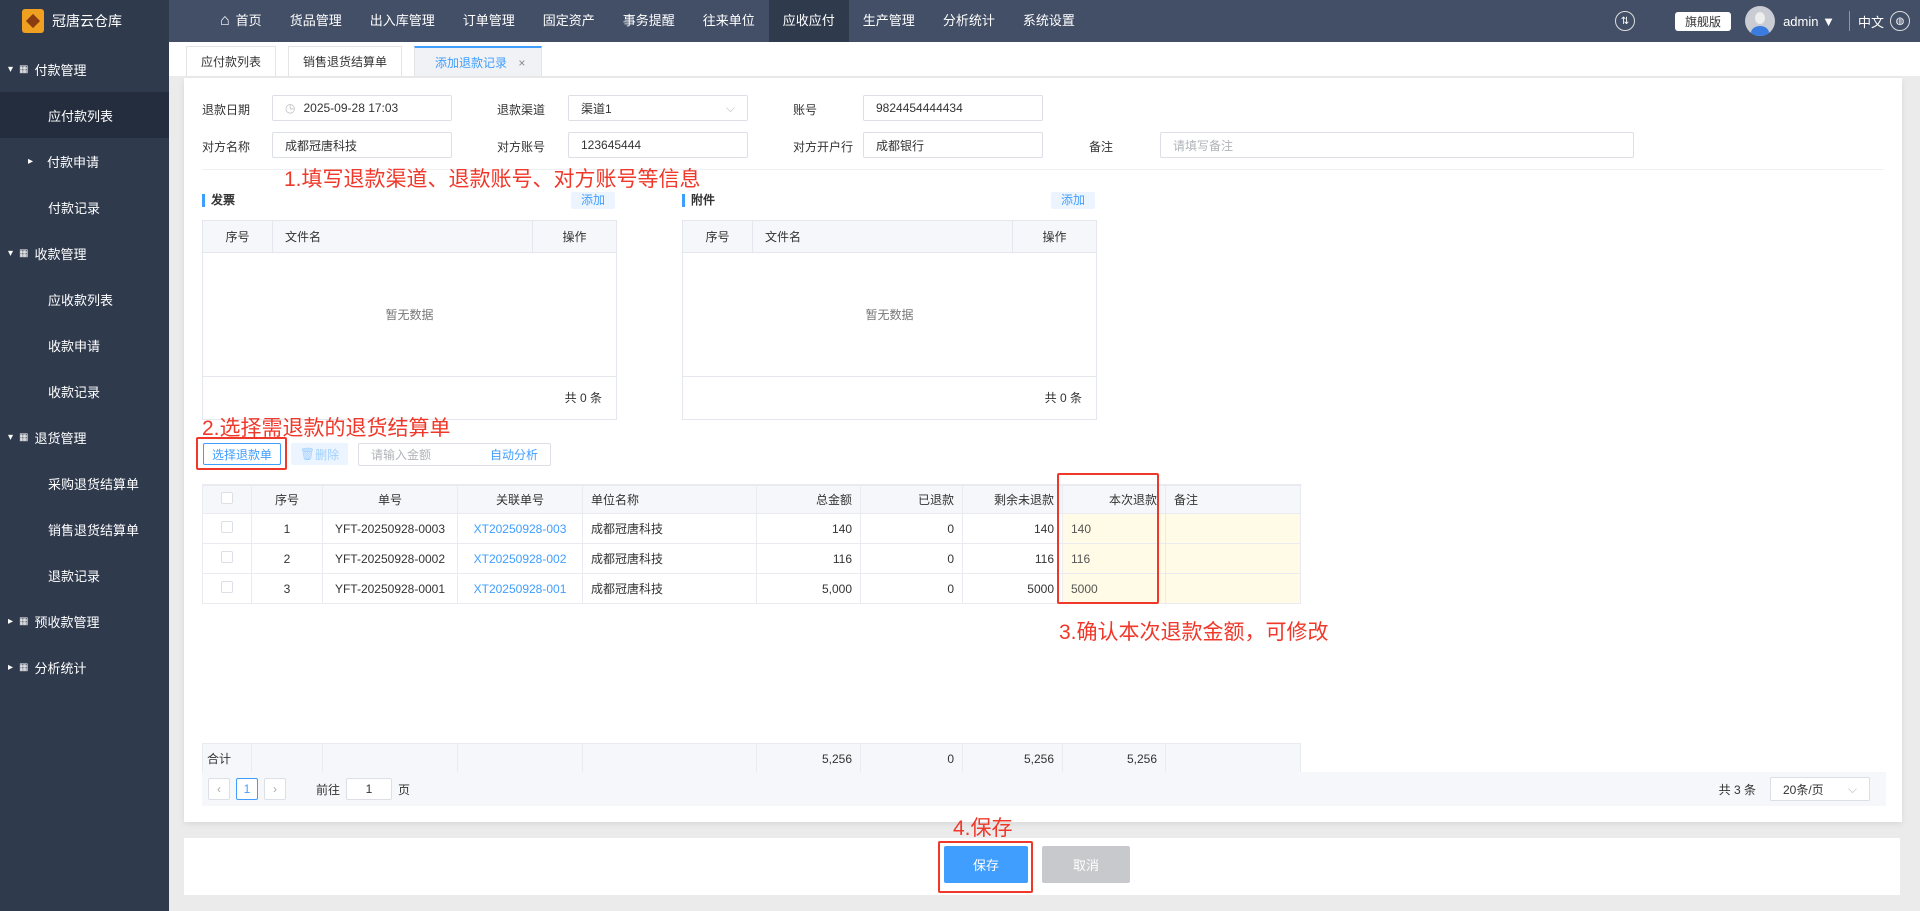 This screenshot has height=911, width=1920. What do you see at coordinates (247, 789) in the screenshot?
I see `page-1-button: 1` at bounding box center [247, 789].